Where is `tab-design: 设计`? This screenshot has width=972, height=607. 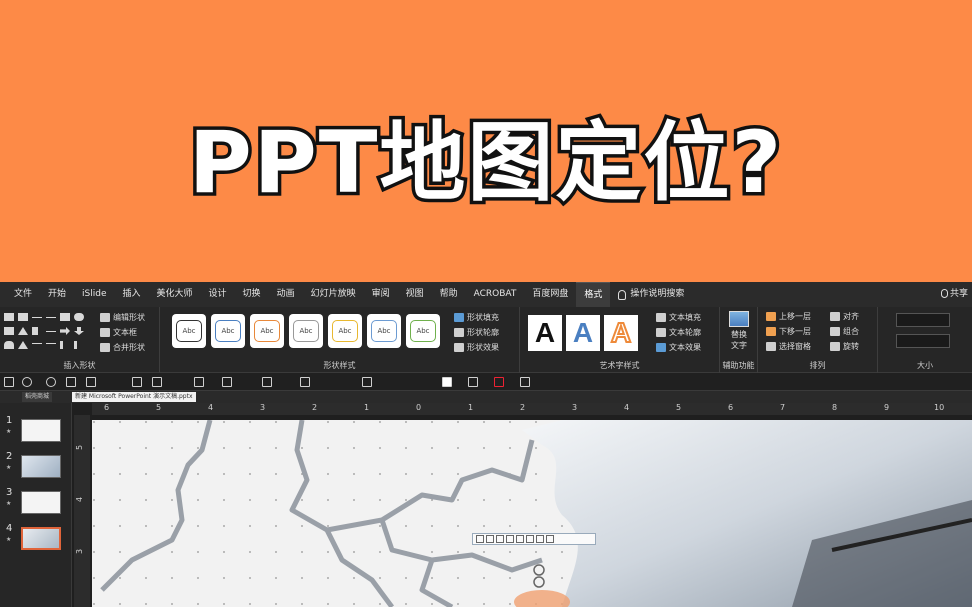 tab-design: 设计 is located at coordinates (218, 294).